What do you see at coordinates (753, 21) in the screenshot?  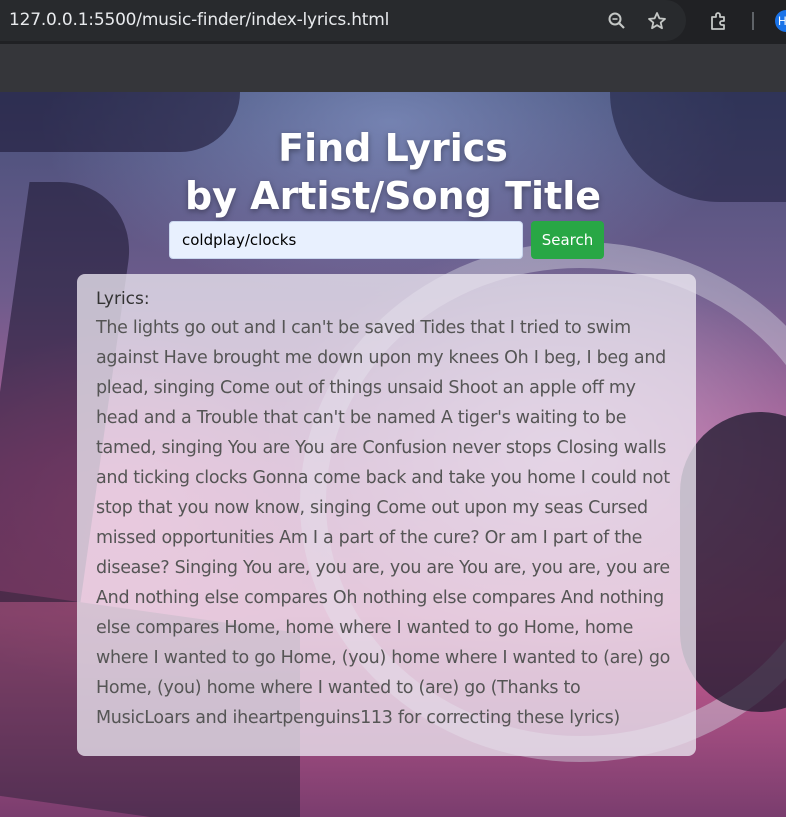 I see `toolbar-separator` at bounding box center [753, 21].